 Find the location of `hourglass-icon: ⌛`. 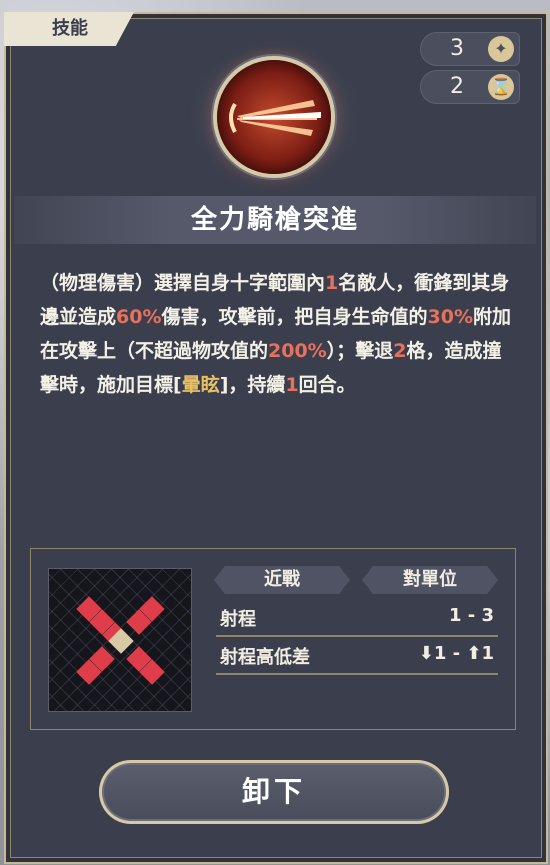

hourglass-icon: ⌛ is located at coordinates (501, 87).